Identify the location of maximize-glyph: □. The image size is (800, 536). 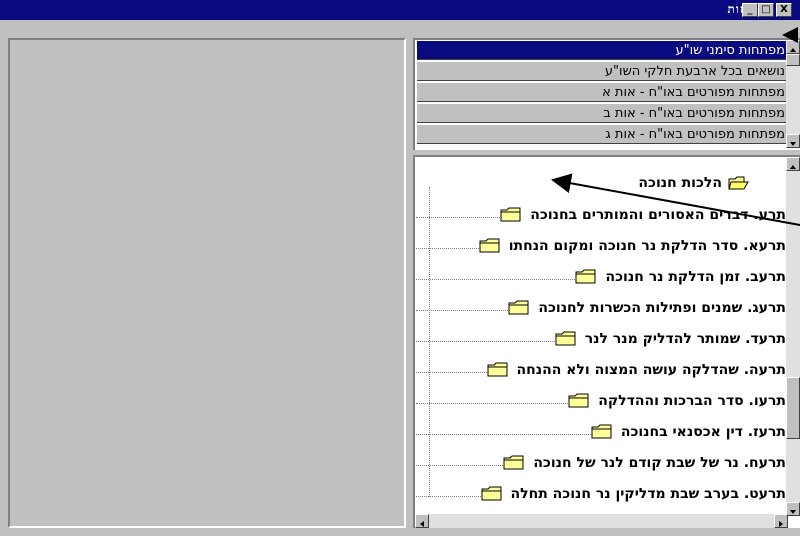
(766, 9).